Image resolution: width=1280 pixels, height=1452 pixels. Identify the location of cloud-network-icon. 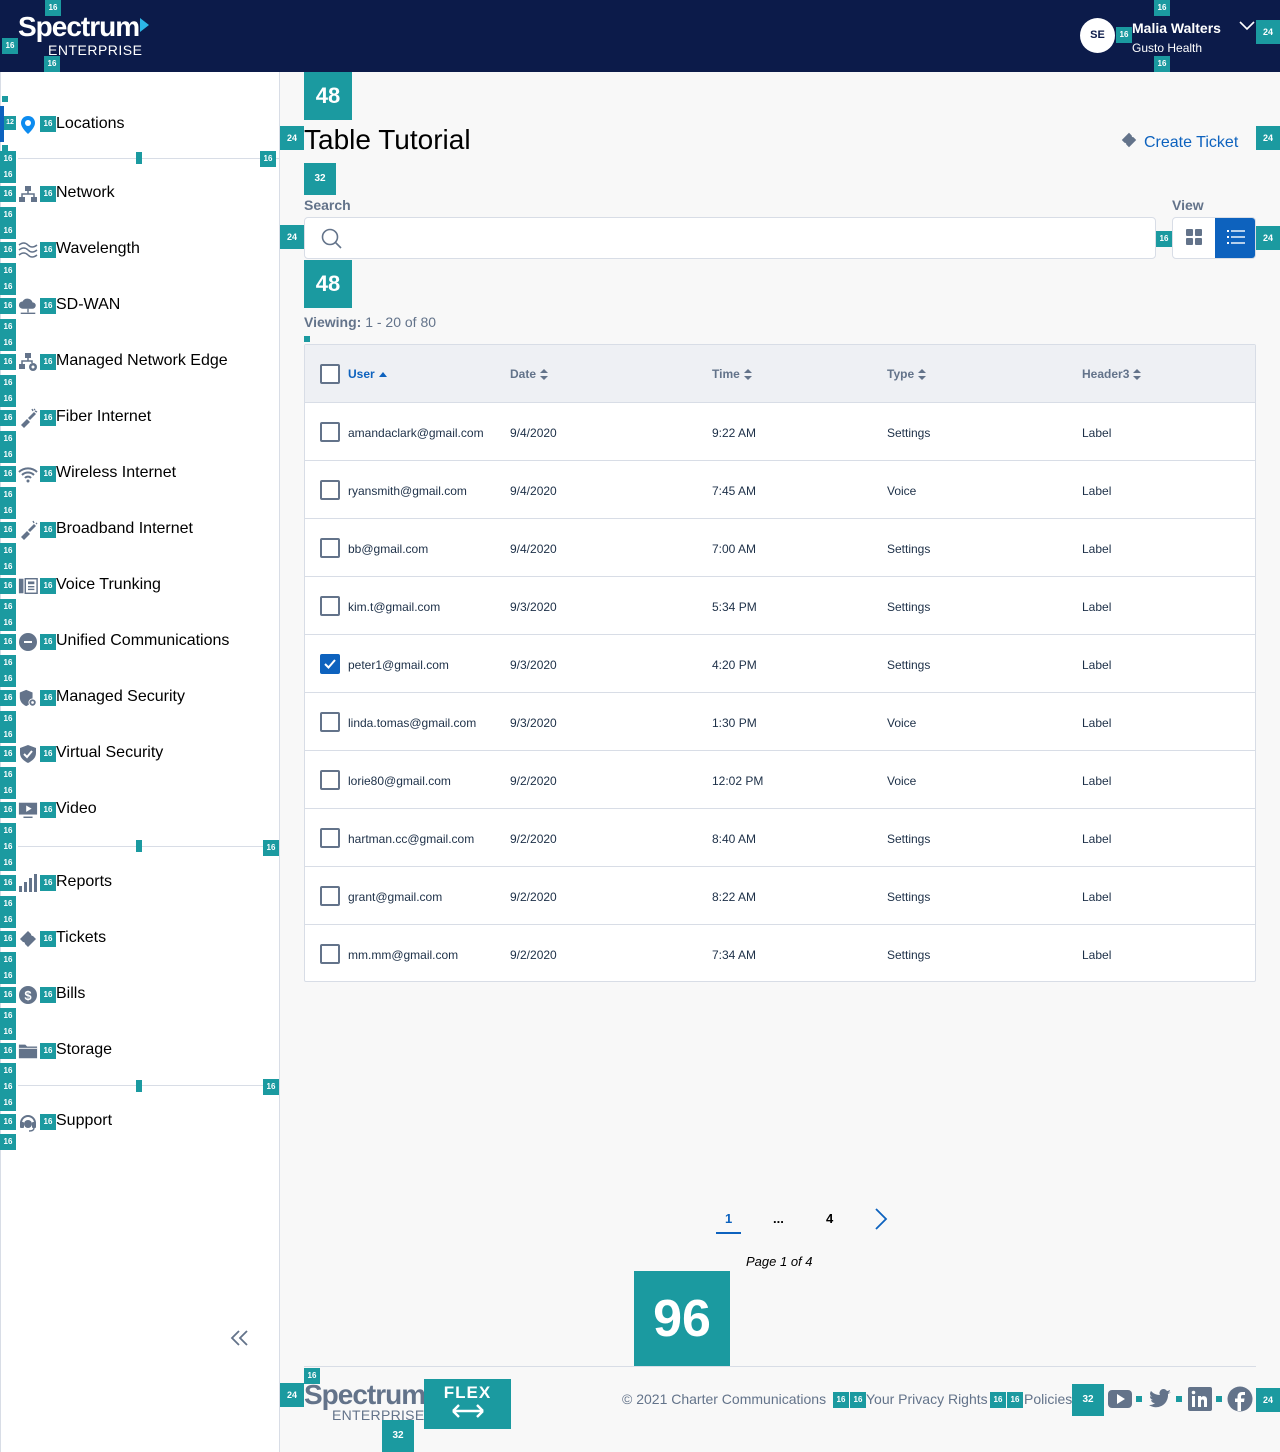
(28, 306).